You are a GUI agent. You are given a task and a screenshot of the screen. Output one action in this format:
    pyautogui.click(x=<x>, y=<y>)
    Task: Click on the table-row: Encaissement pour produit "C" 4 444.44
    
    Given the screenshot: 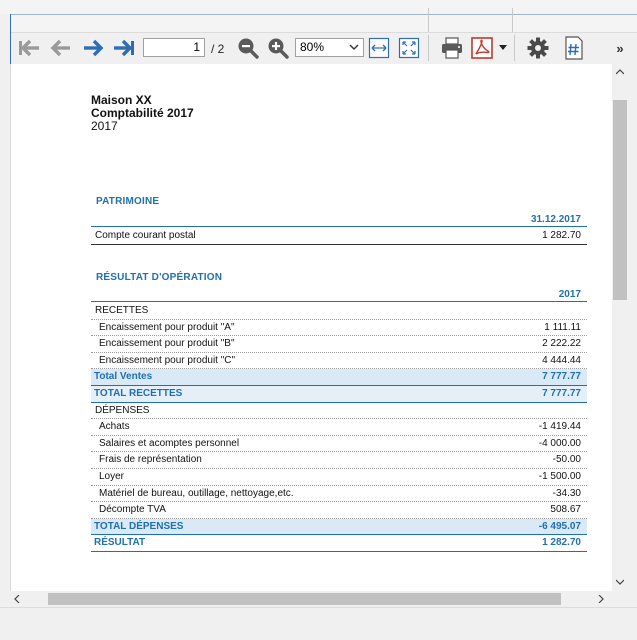 What is the action you would take?
    pyautogui.click(x=339, y=361)
    